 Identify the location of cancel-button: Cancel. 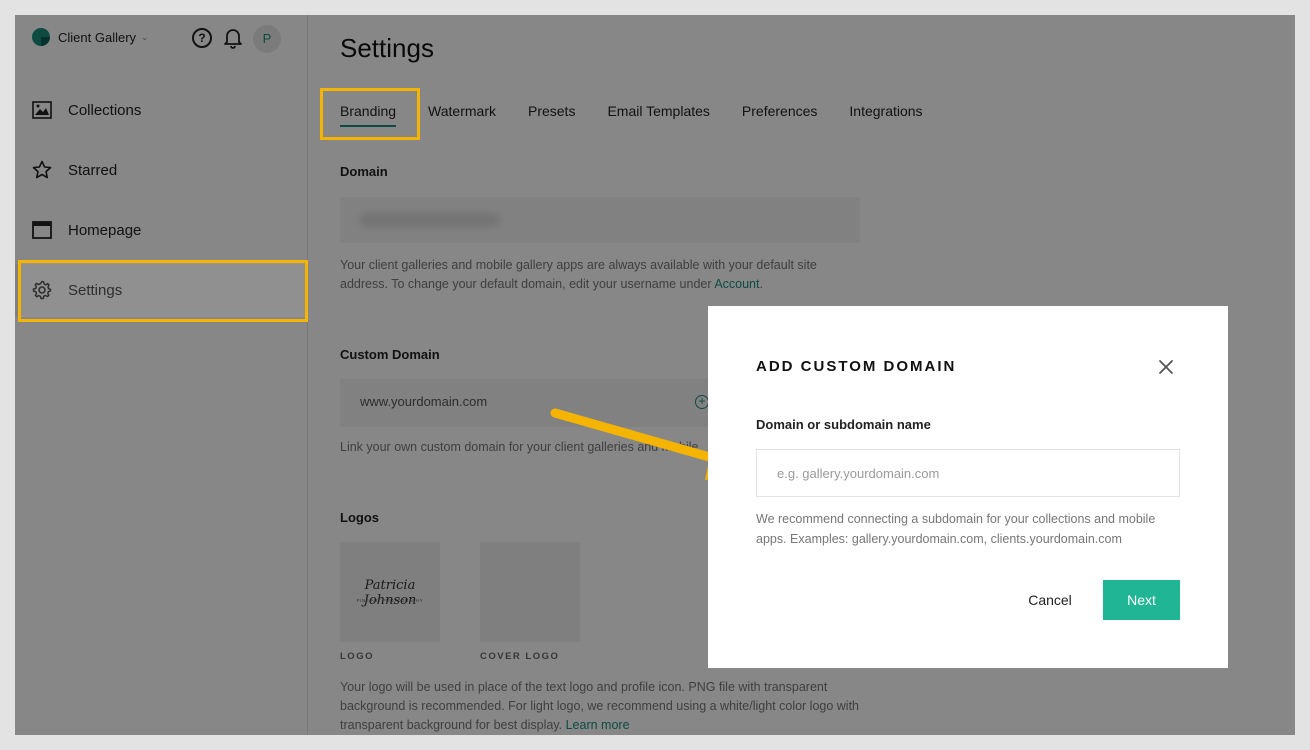
(1050, 600).